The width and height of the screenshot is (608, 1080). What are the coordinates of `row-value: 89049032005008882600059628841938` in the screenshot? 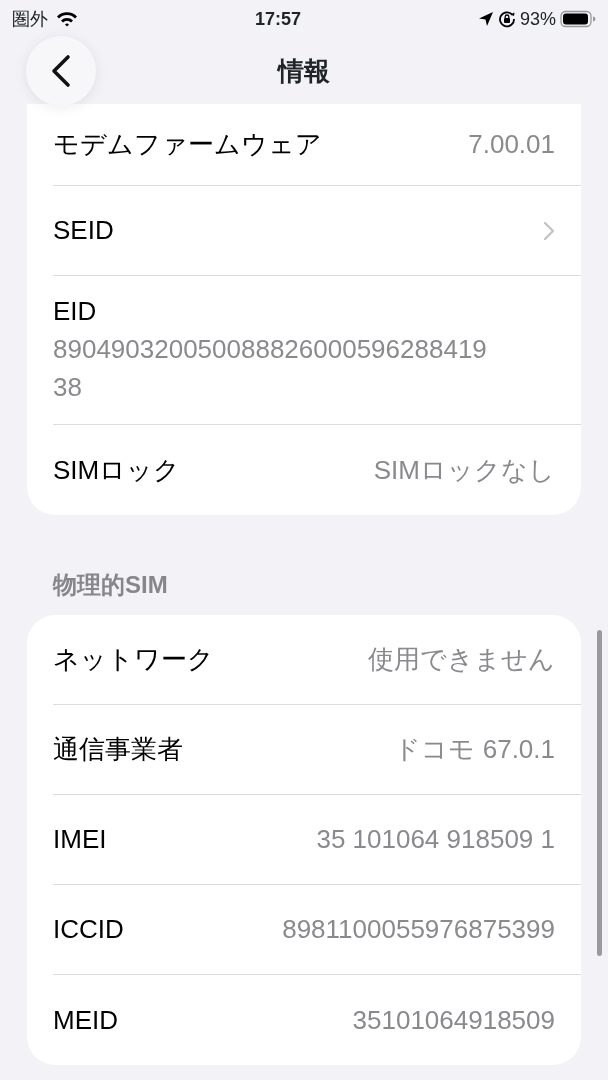 It's located at (270, 368).